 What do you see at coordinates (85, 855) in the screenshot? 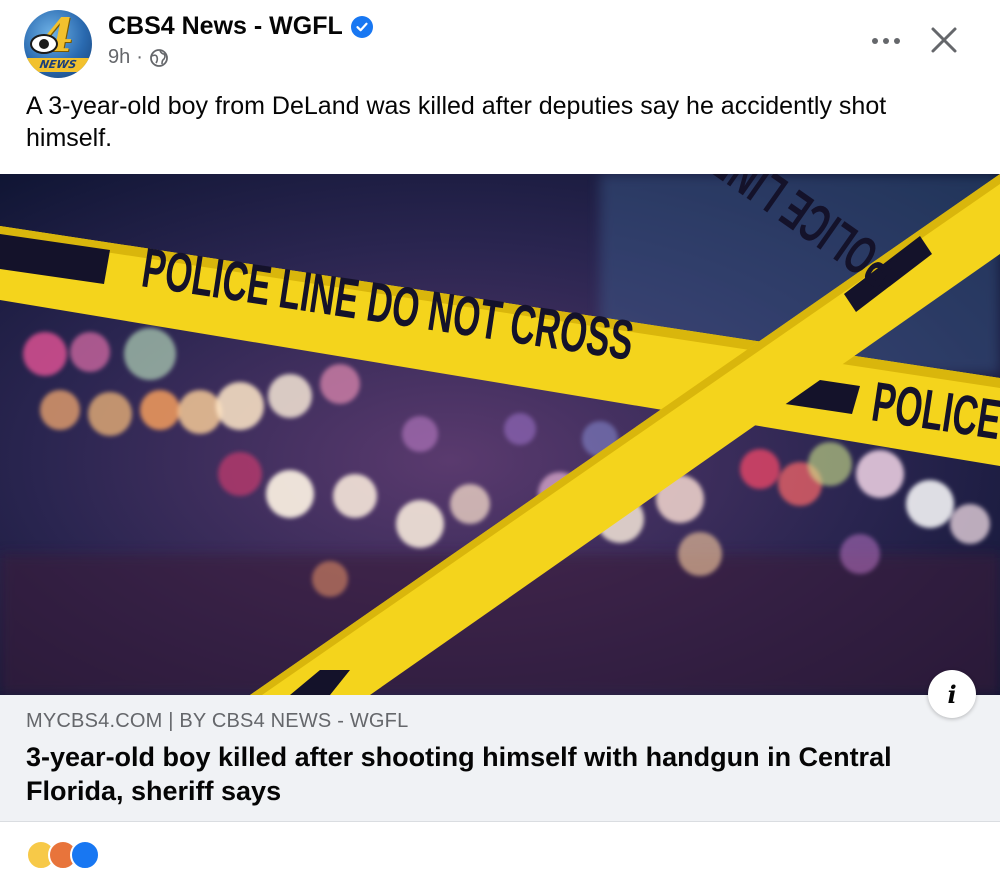
I see `like-reaction-icon` at bounding box center [85, 855].